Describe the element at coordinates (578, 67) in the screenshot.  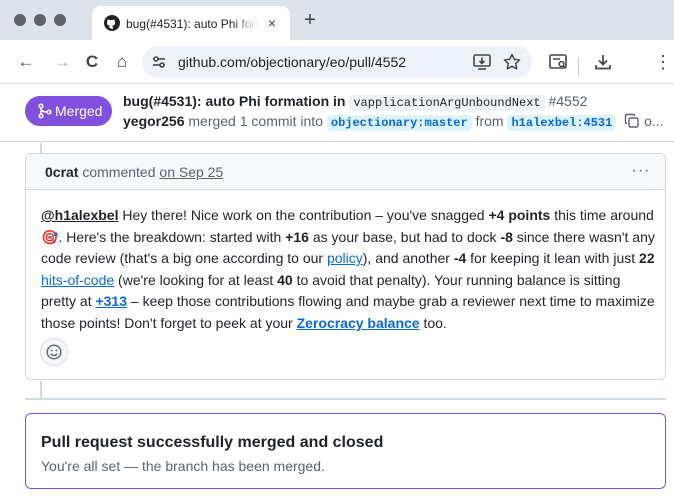
I see `toolbar-separator` at that location.